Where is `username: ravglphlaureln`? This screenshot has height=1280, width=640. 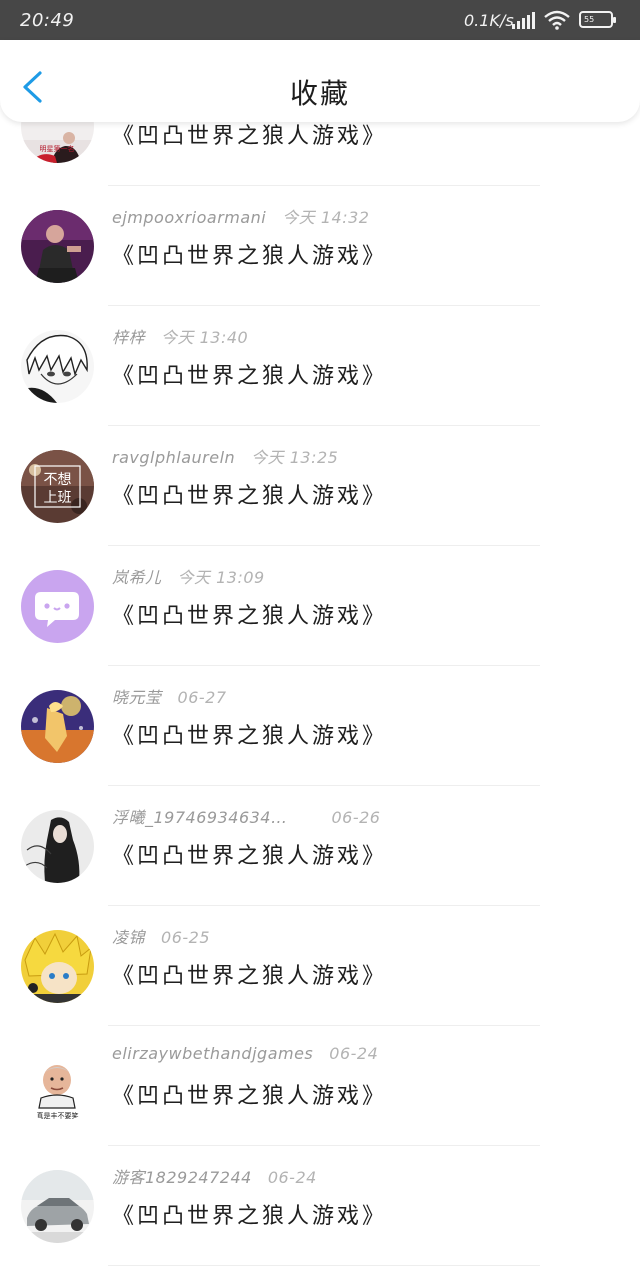
username: ravglphlaureln is located at coordinates (174, 457).